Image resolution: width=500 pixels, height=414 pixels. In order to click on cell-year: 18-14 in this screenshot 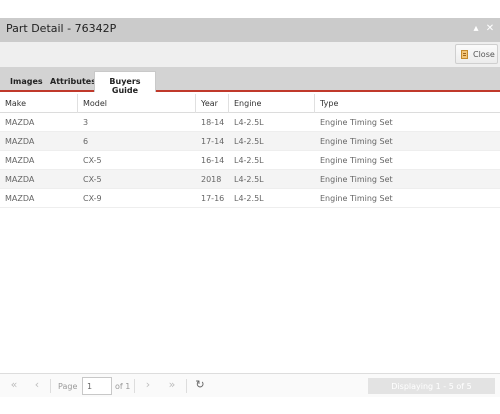, I will do `click(213, 122)`.